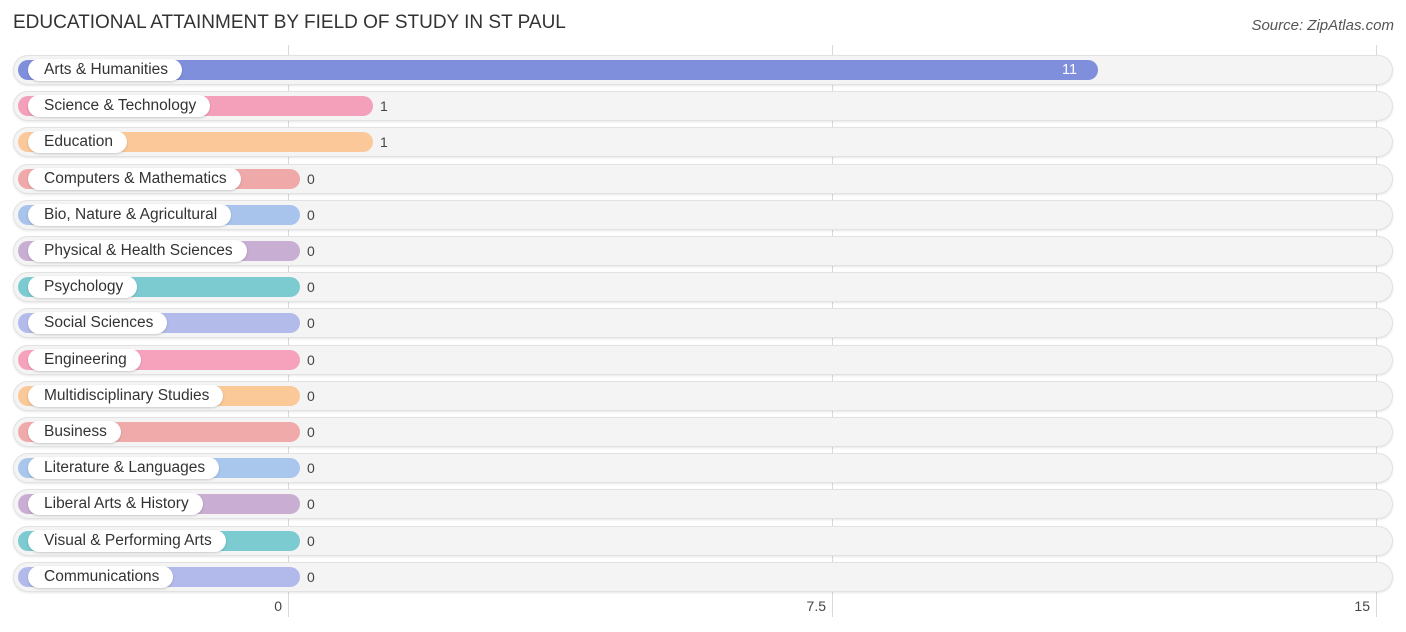  Describe the element at coordinates (703, 323) in the screenshot. I see `bar-row: Social Sciences 0` at that location.